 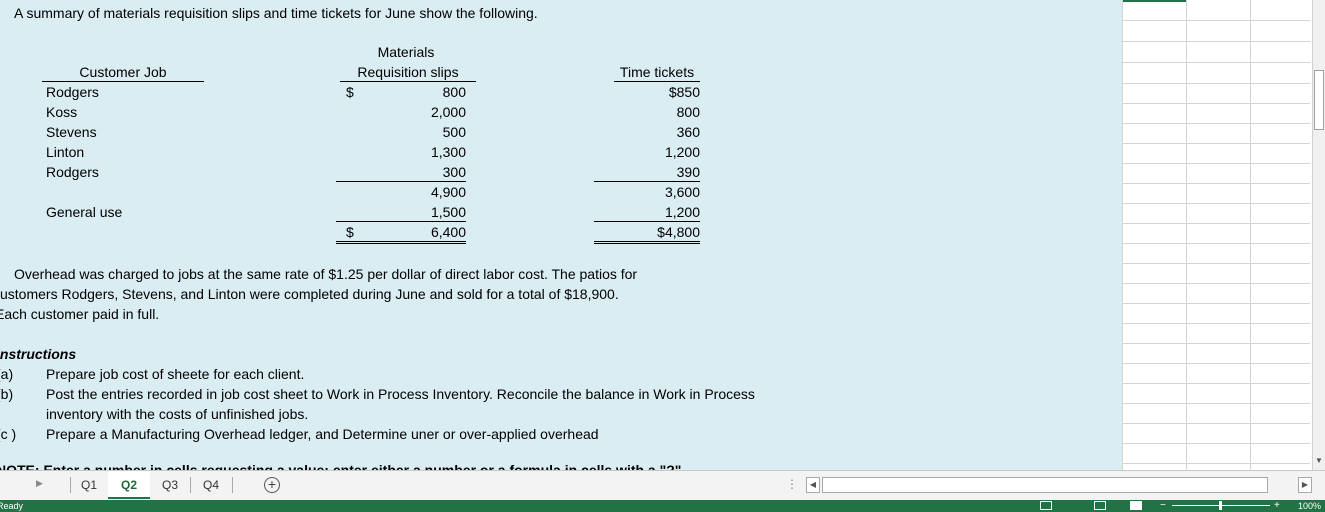 What do you see at coordinates (84, 212) in the screenshot?
I see `general-use-label: General use` at bounding box center [84, 212].